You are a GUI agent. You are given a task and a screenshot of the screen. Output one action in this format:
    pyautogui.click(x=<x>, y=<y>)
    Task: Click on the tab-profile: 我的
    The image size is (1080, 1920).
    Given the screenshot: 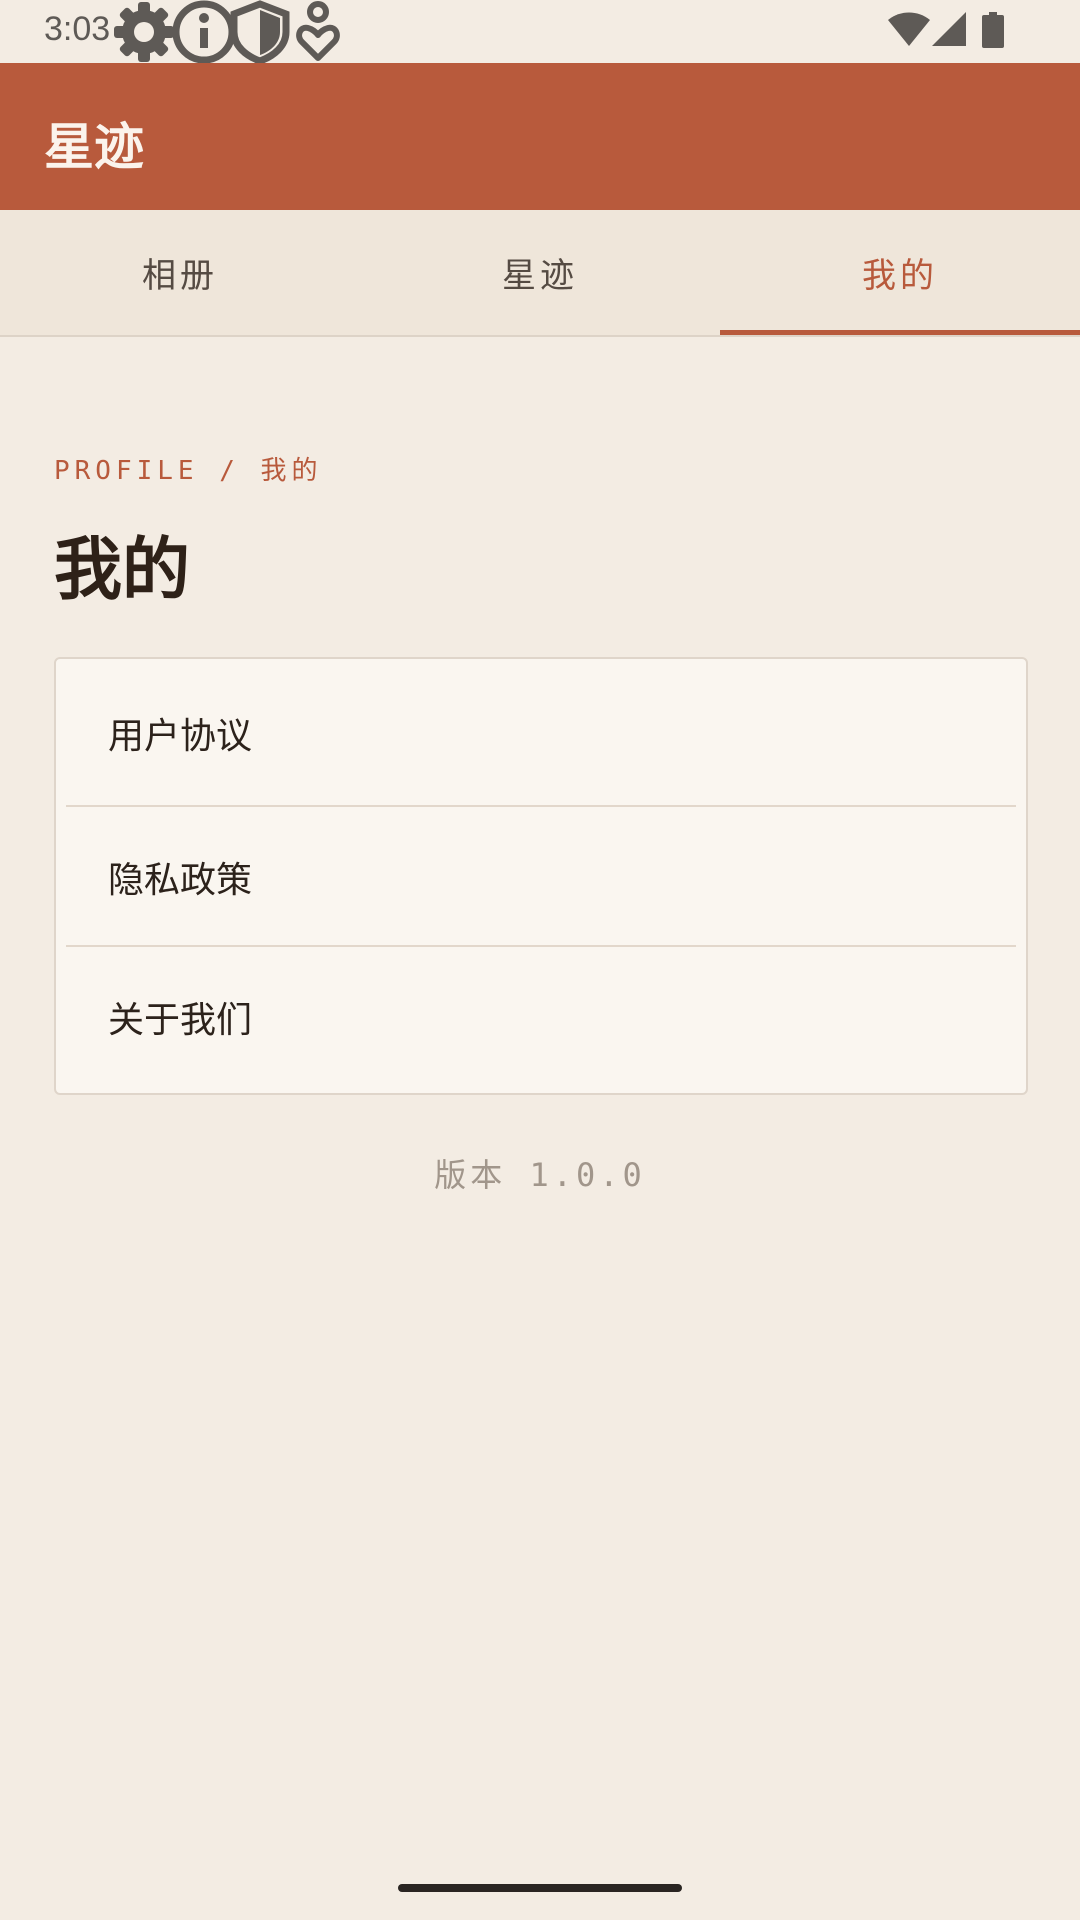 What is the action you would take?
    pyautogui.click(x=900, y=272)
    